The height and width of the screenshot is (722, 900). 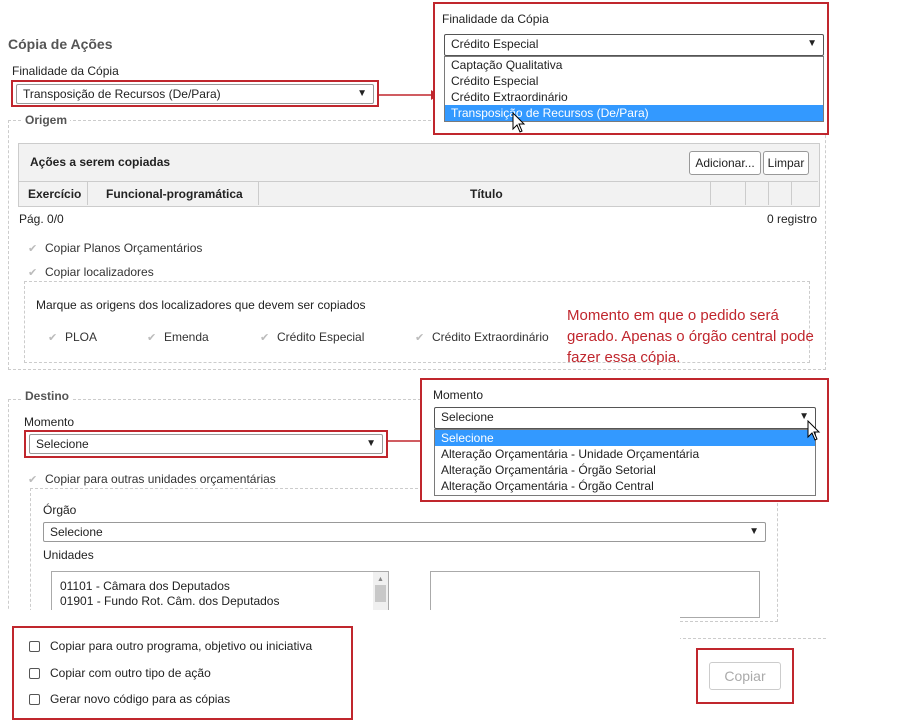 I want to click on dropdown-option-highlighted: Transposição de Recursos (De/Para), so click(x=634, y=113).